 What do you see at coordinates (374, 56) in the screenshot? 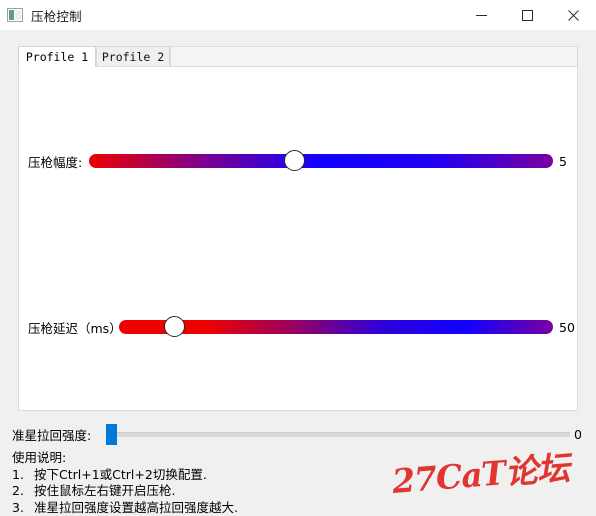
I see `tab-strip-filler` at bounding box center [374, 56].